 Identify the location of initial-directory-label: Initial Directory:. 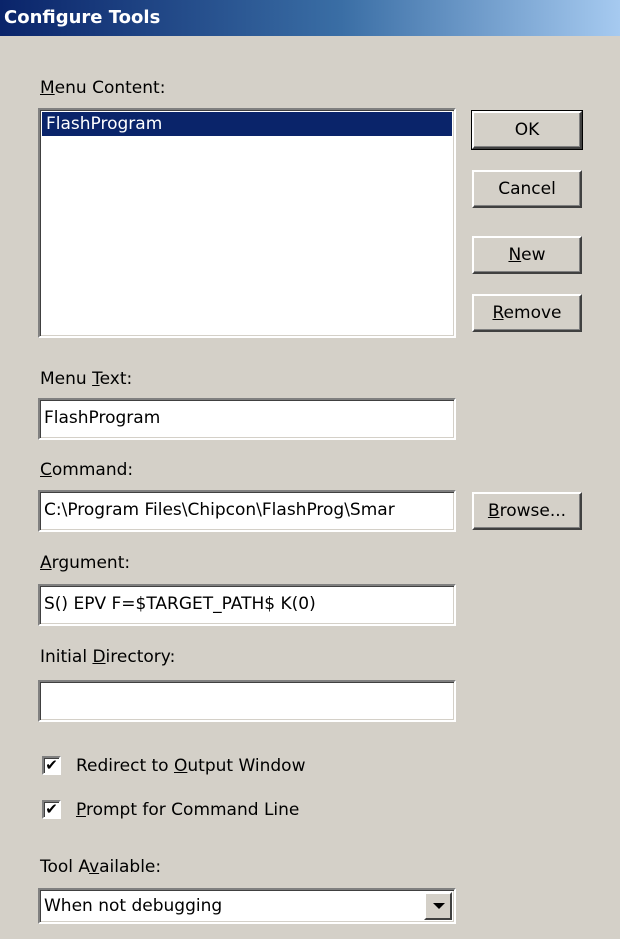
(108, 657).